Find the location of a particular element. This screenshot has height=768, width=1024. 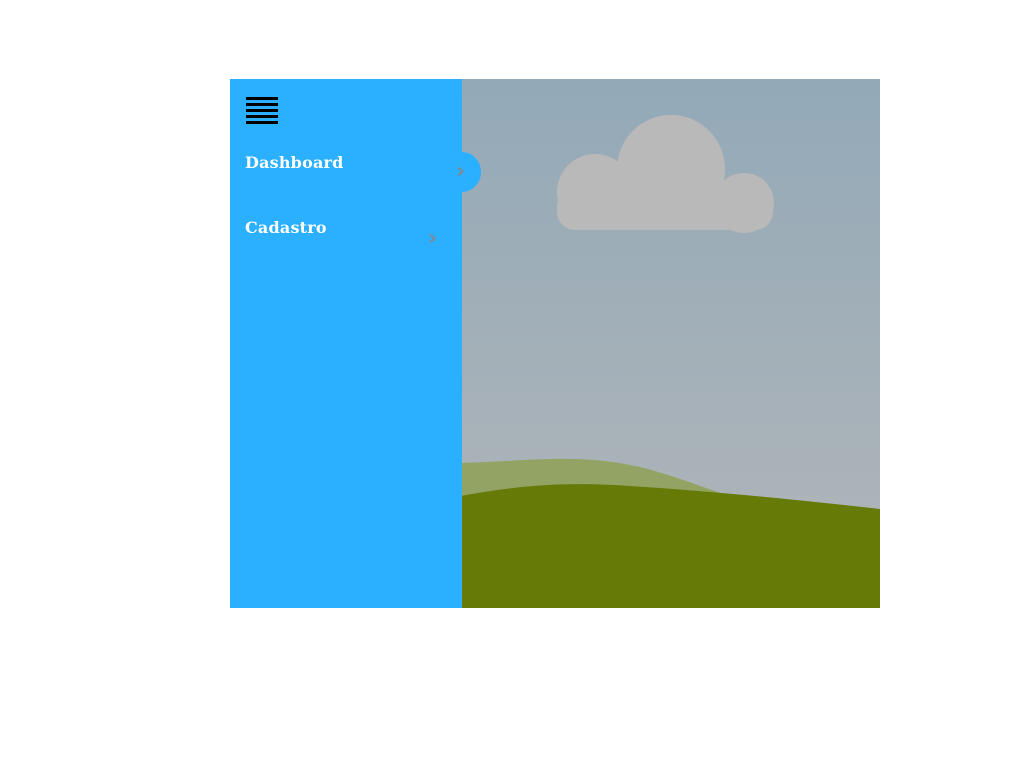

sidebar-item-label: Dashboard is located at coordinates (294, 162).